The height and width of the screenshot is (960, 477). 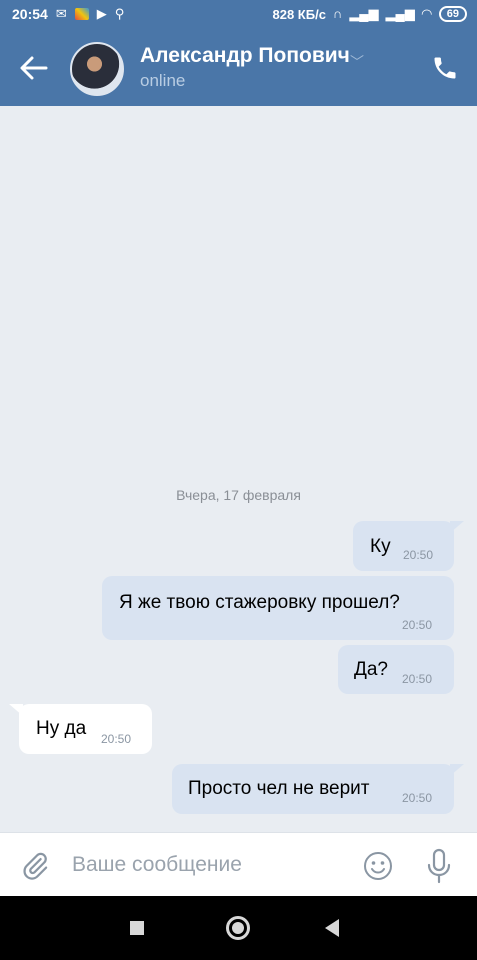 What do you see at coordinates (163, 80) in the screenshot?
I see `contact-status: online` at bounding box center [163, 80].